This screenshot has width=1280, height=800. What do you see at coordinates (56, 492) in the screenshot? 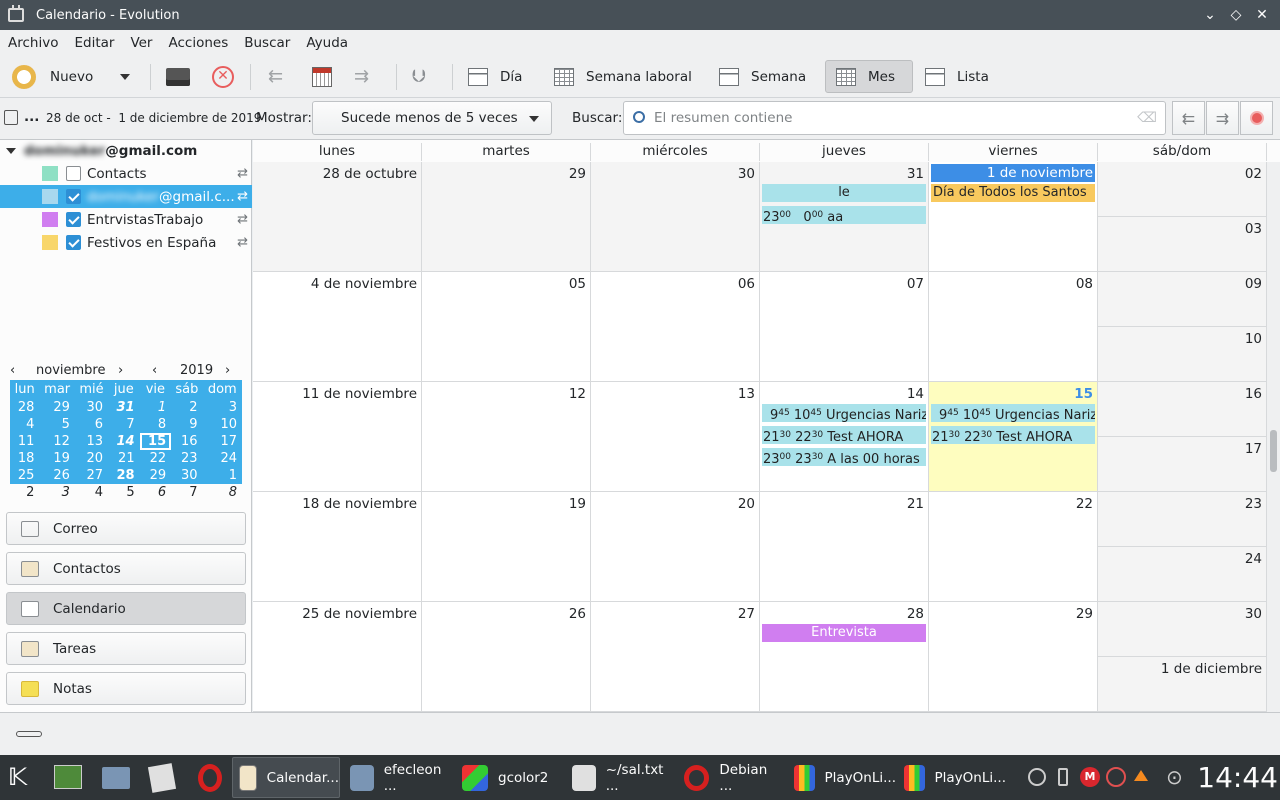
I see `mini-day: 3` at bounding box center [56, 492].